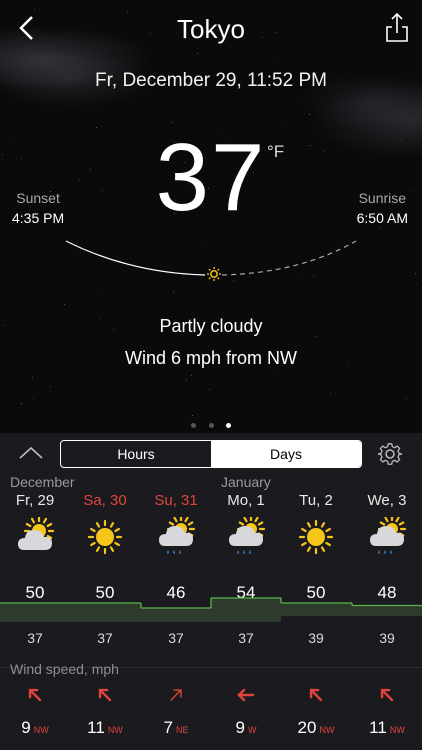  Describe the element at coordinates (276, 151) in the screenshot. I see `temperature-unit: °F` at that location.